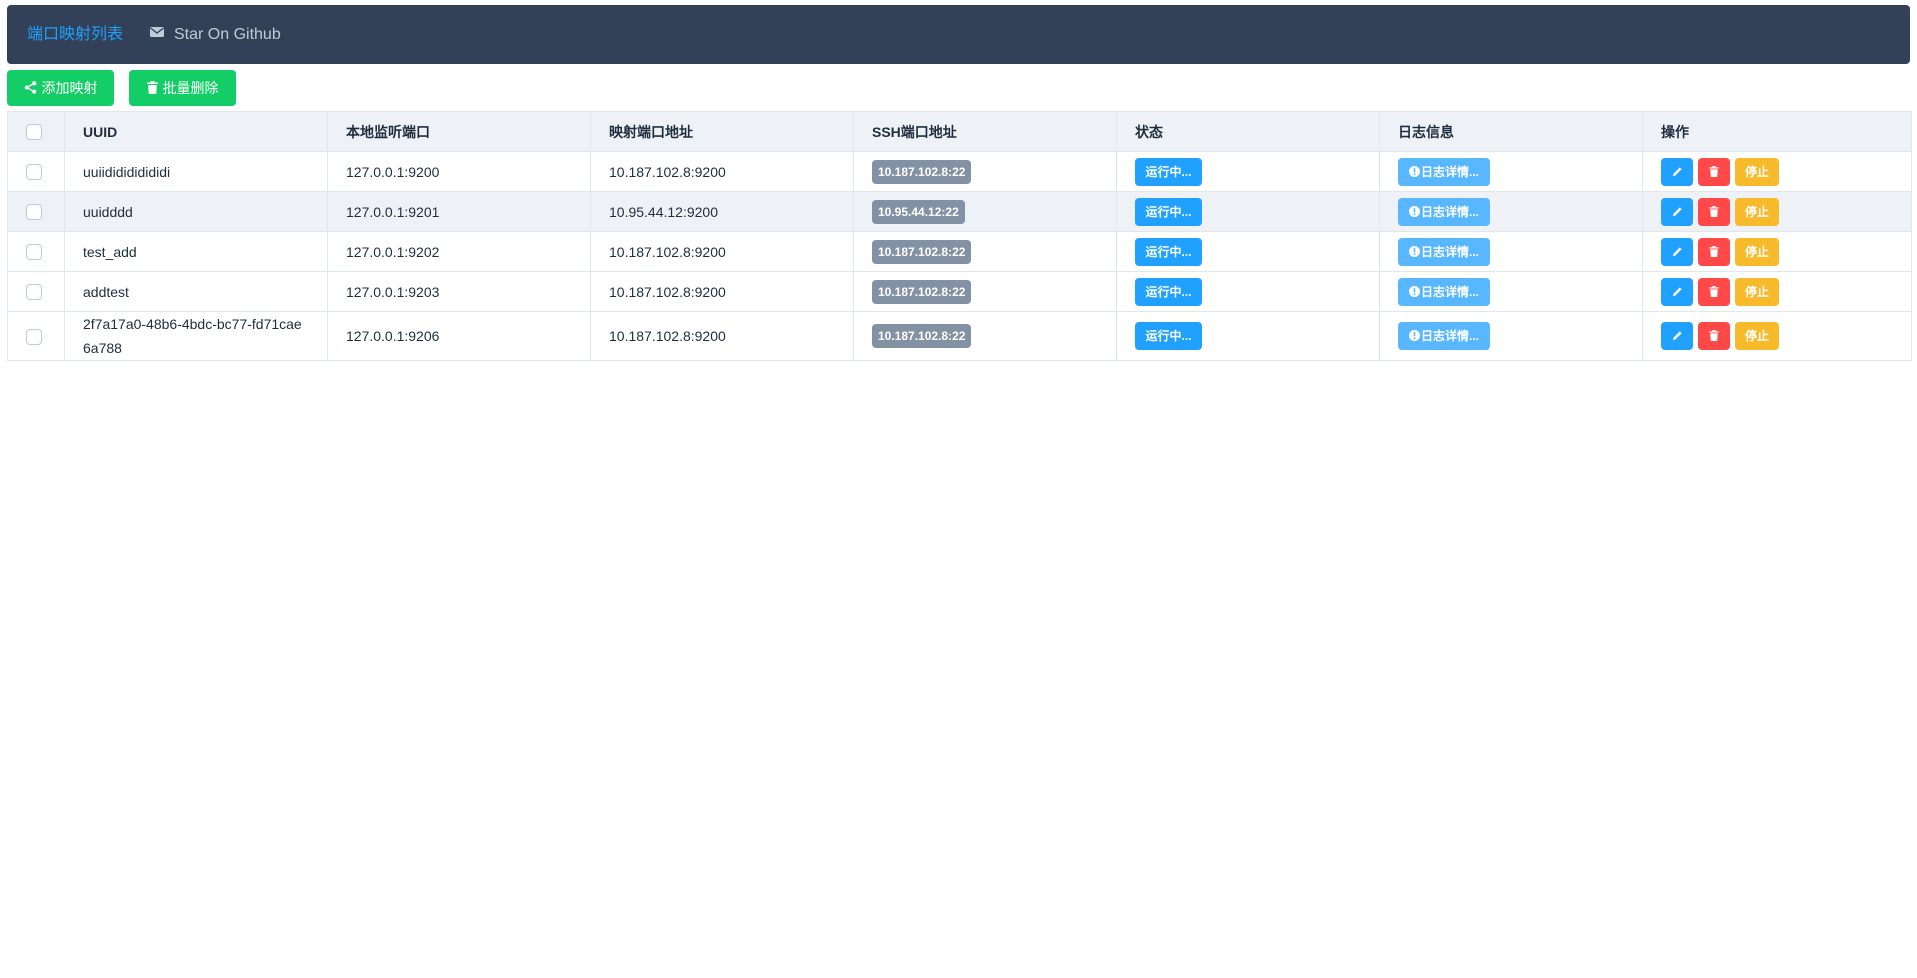  What do you see at coordinates (34, 132) in the screenshot?
I see `select-all-checkbox` at bounding box center [34, 132].